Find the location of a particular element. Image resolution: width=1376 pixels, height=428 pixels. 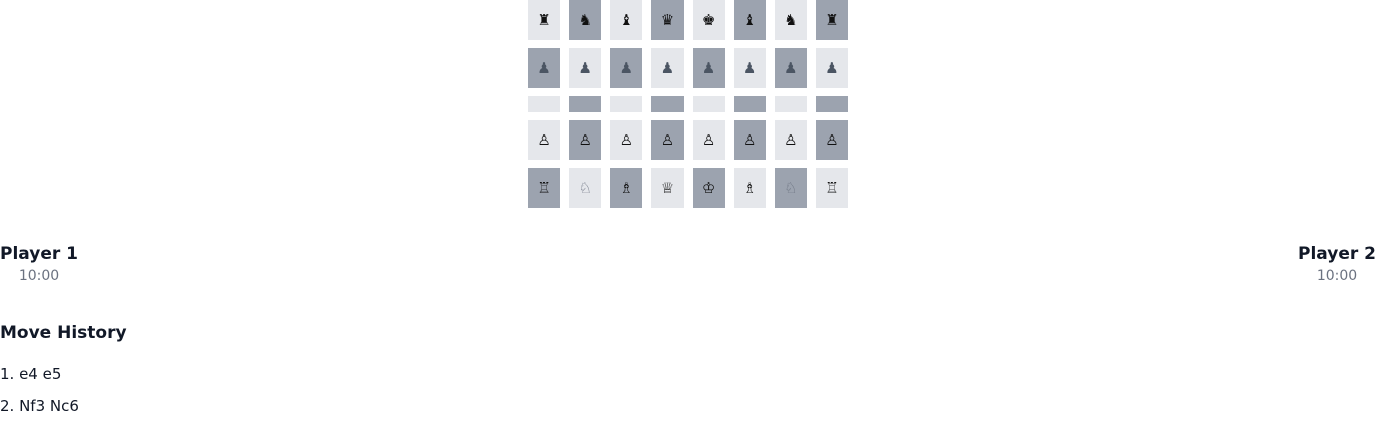

player-1-clock: 10:00 is located at coordinates (39, 276).